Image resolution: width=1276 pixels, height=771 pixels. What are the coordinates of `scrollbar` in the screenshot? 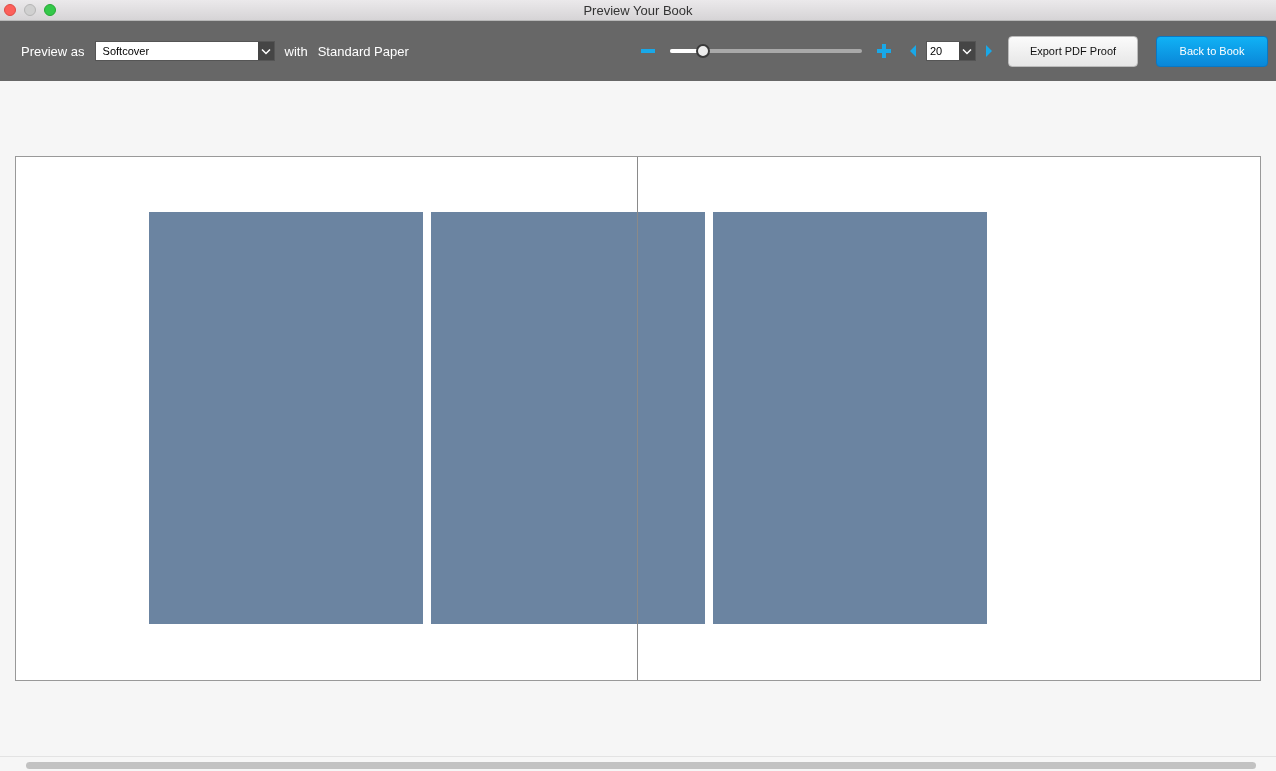 It's located at (641, 765).